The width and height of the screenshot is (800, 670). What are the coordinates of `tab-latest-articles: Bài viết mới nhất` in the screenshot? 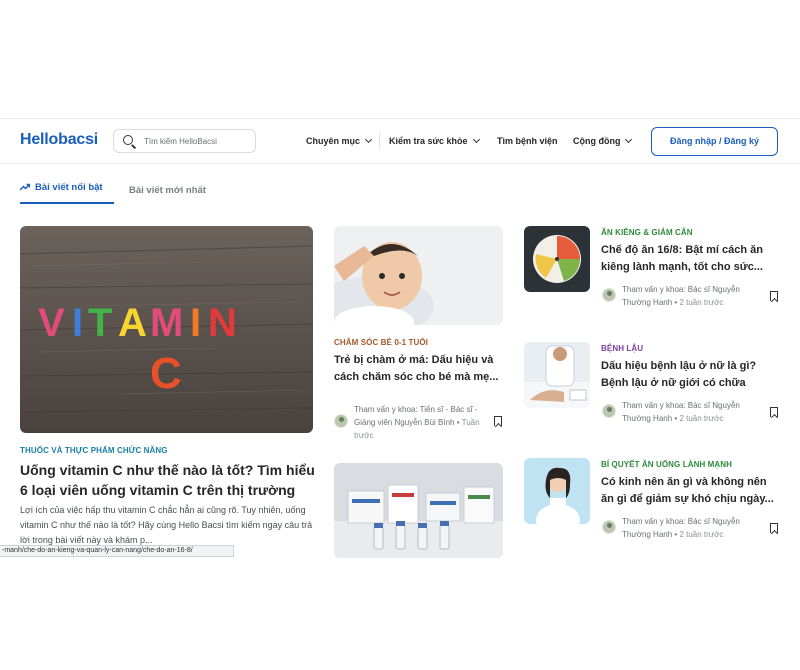 It's located at (167, 190).